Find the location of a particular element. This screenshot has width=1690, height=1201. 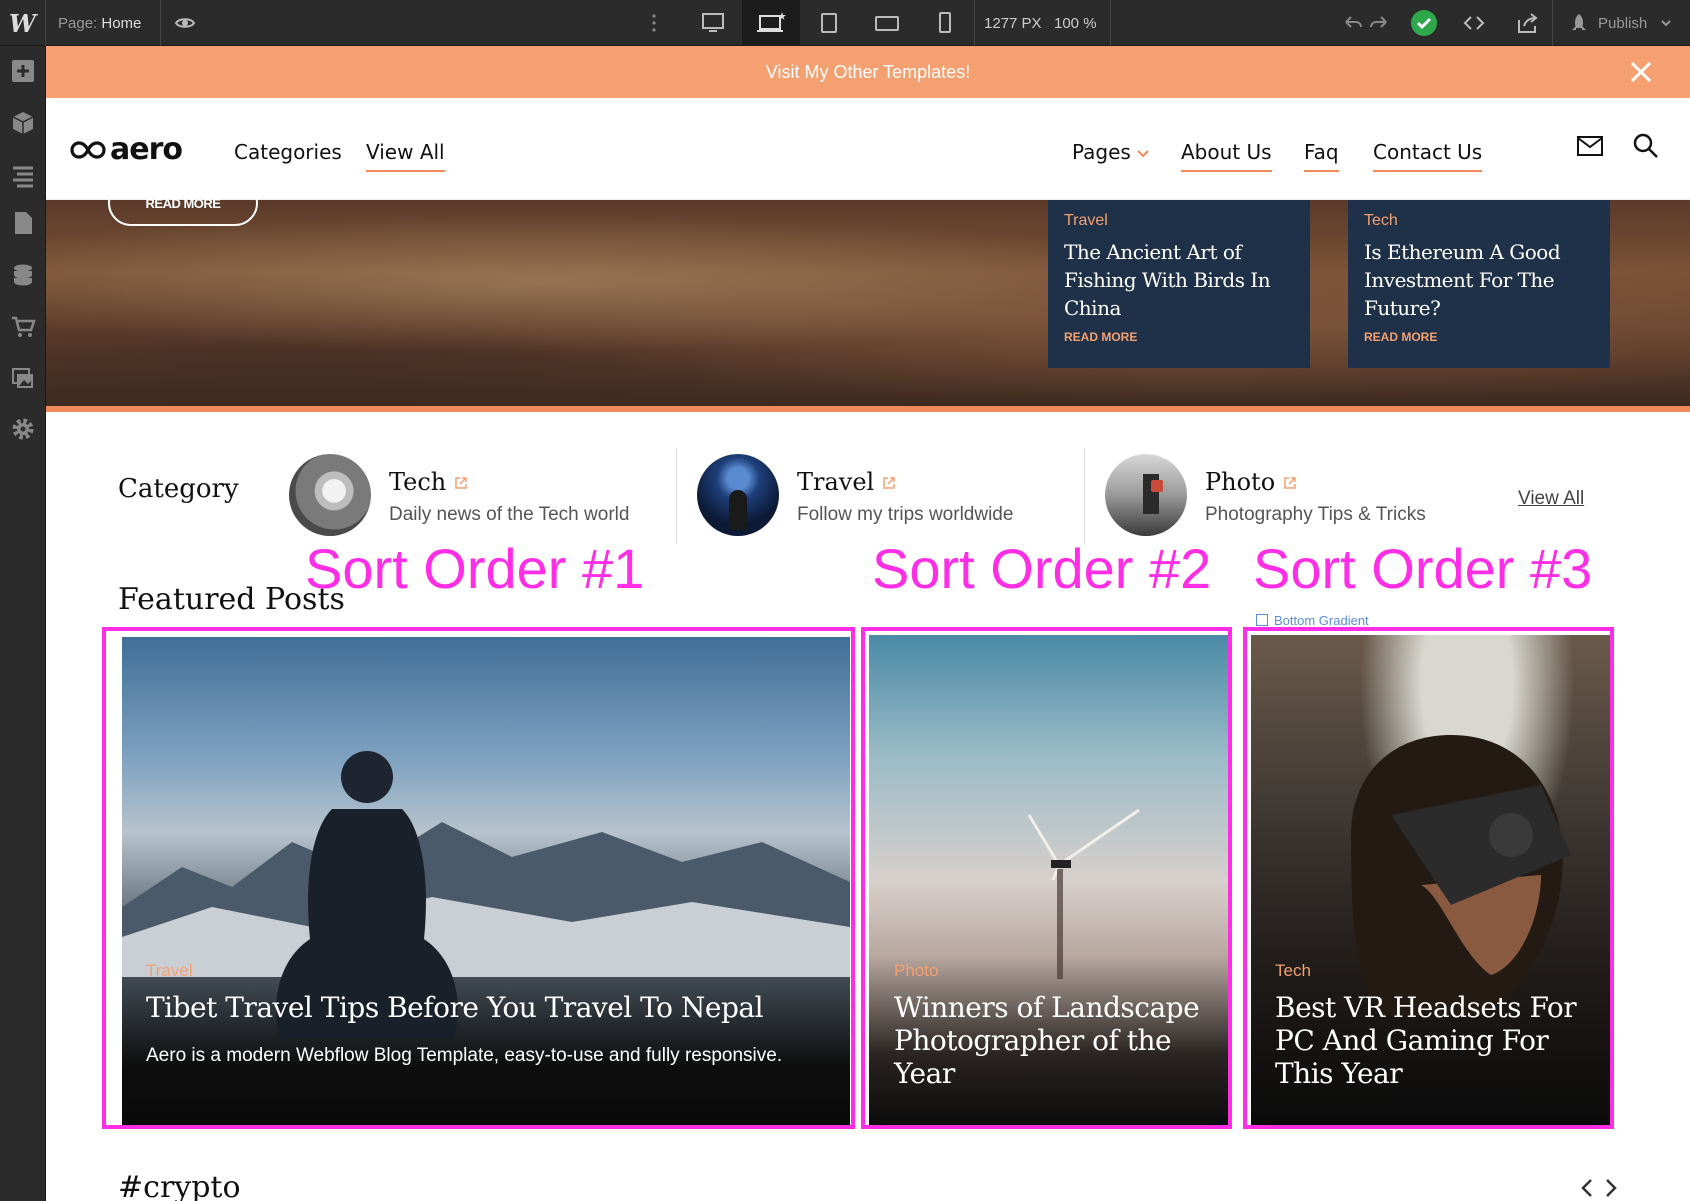

sort-order-annotation: Sort Order #2 is located at coordinates (1042, 568).